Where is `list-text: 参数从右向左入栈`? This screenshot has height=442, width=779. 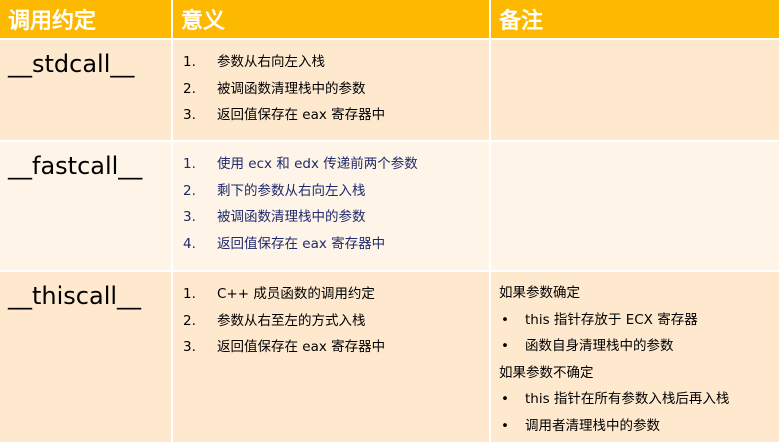 list-text: 参数从右向左入栈 is located at coordinates (271, 62).